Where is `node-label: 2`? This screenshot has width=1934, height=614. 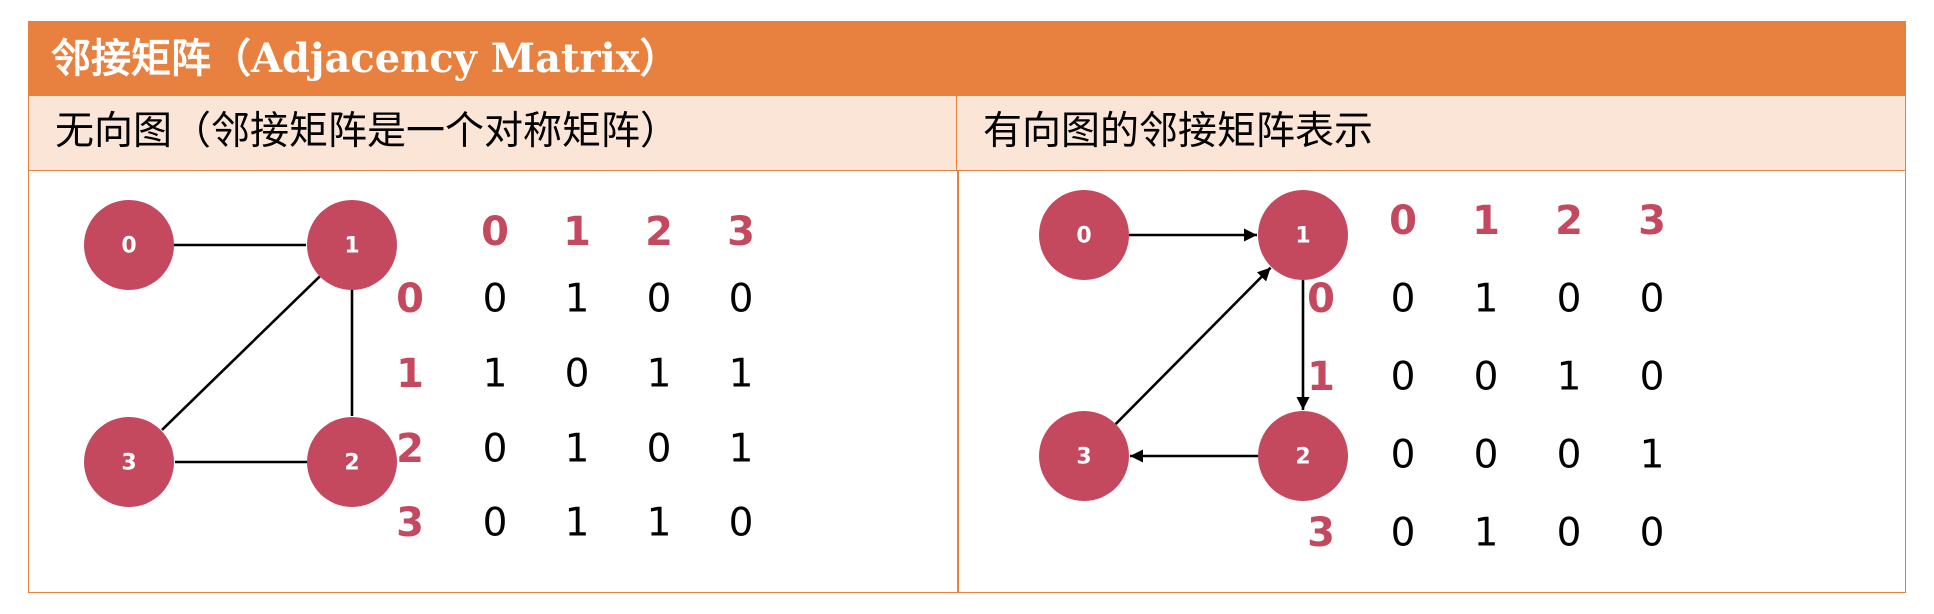
node-label: 2 is located at coordinates (351, 463).